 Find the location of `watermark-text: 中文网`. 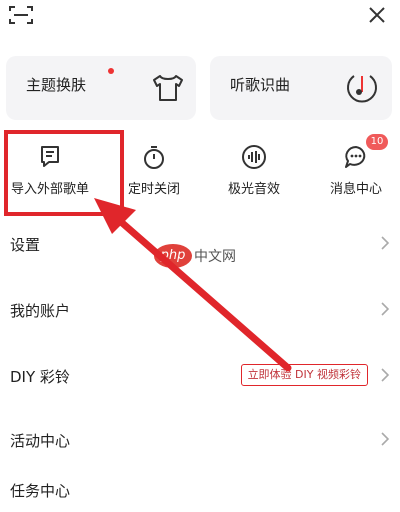

watermark-text: 中文网 is located at coordinates (215, 257).